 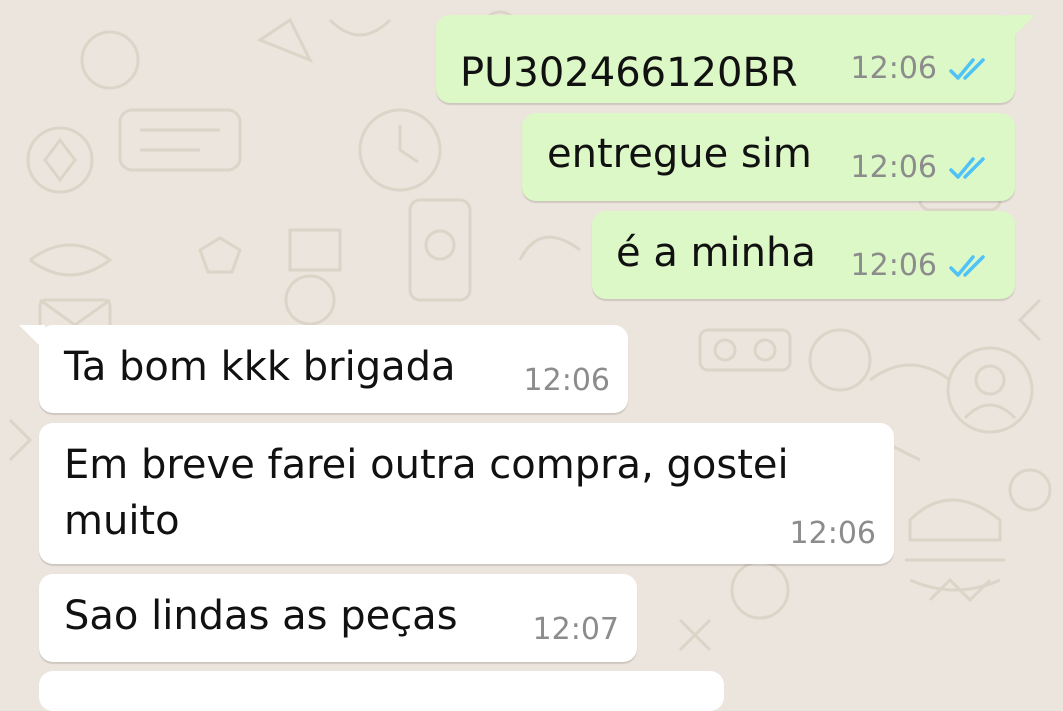 I want to click on message-incoming: Ta bom kkk brigada 12:06, so click(x=323, y=369).